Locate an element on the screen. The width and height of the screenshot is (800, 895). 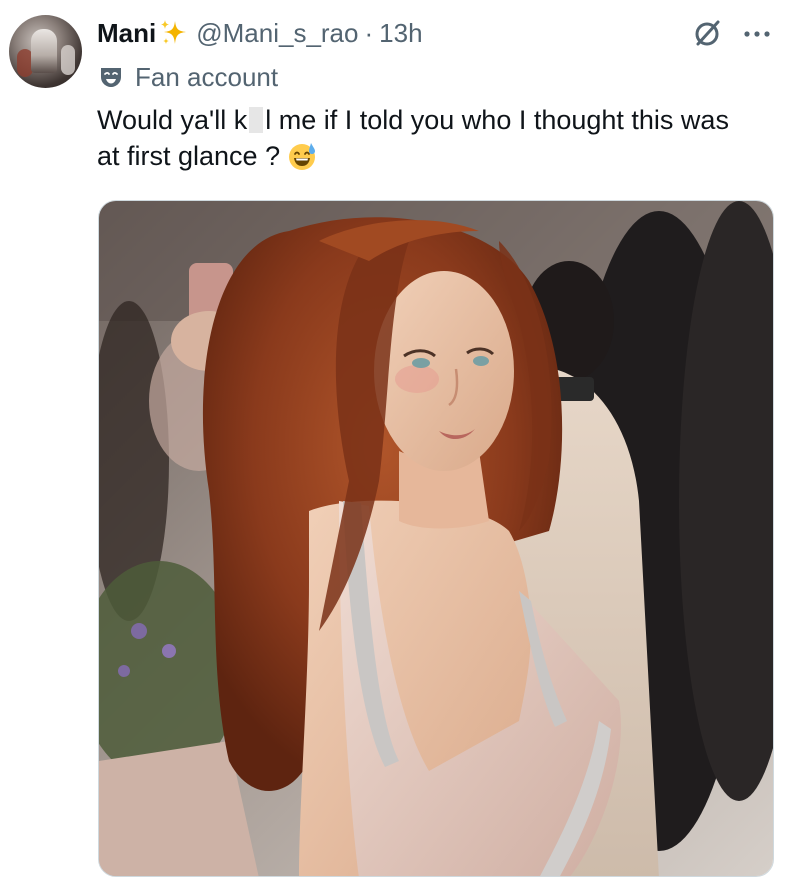
tweet-text-part-1: Would ya'll k is located at coordinates (172, 120).